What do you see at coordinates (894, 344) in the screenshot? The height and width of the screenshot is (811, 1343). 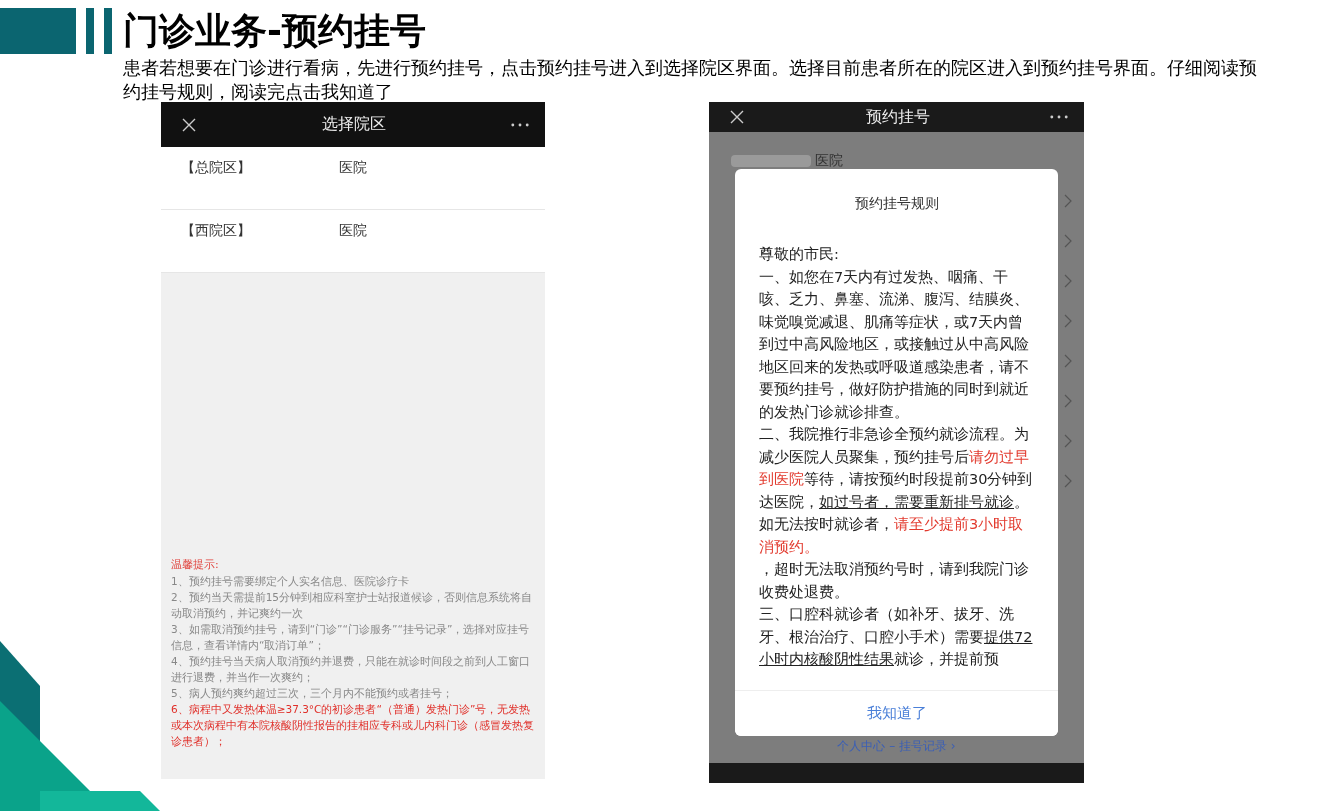 I see `rule-paragraph: 一、如您在7天内有过发热、咽痛、干咳、乏力、鼻塞、流涕、腹泻、结膜炎、味觉嗅觉减退、肌痛等症状，或7天内曾到过中高风险地区，或接触过从中高风险地区回来的发热或呼吸道感染患者，请不要预约挂号，做好防护措施的同时到就近的发热门诊就诊排查。` at bounding box center [894, 344].